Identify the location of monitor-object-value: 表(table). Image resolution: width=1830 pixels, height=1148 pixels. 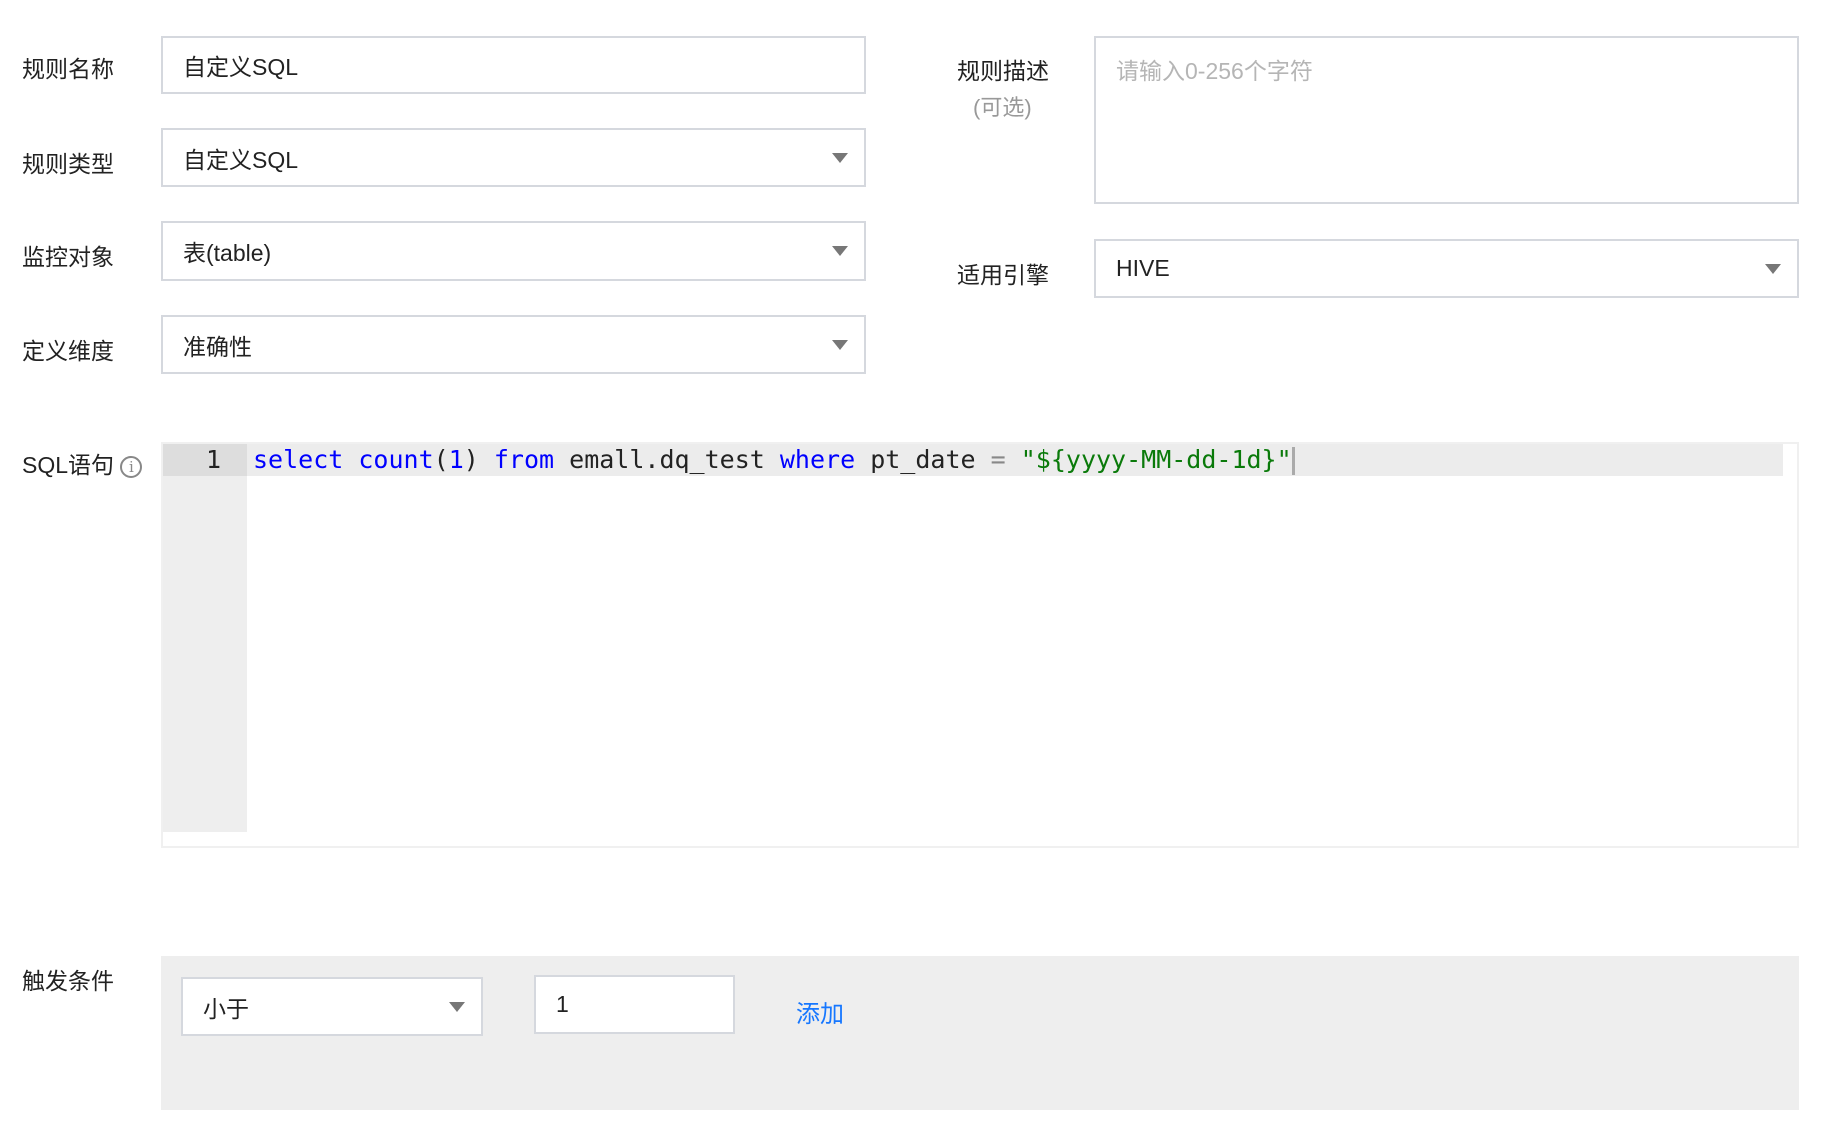
(227, 253).